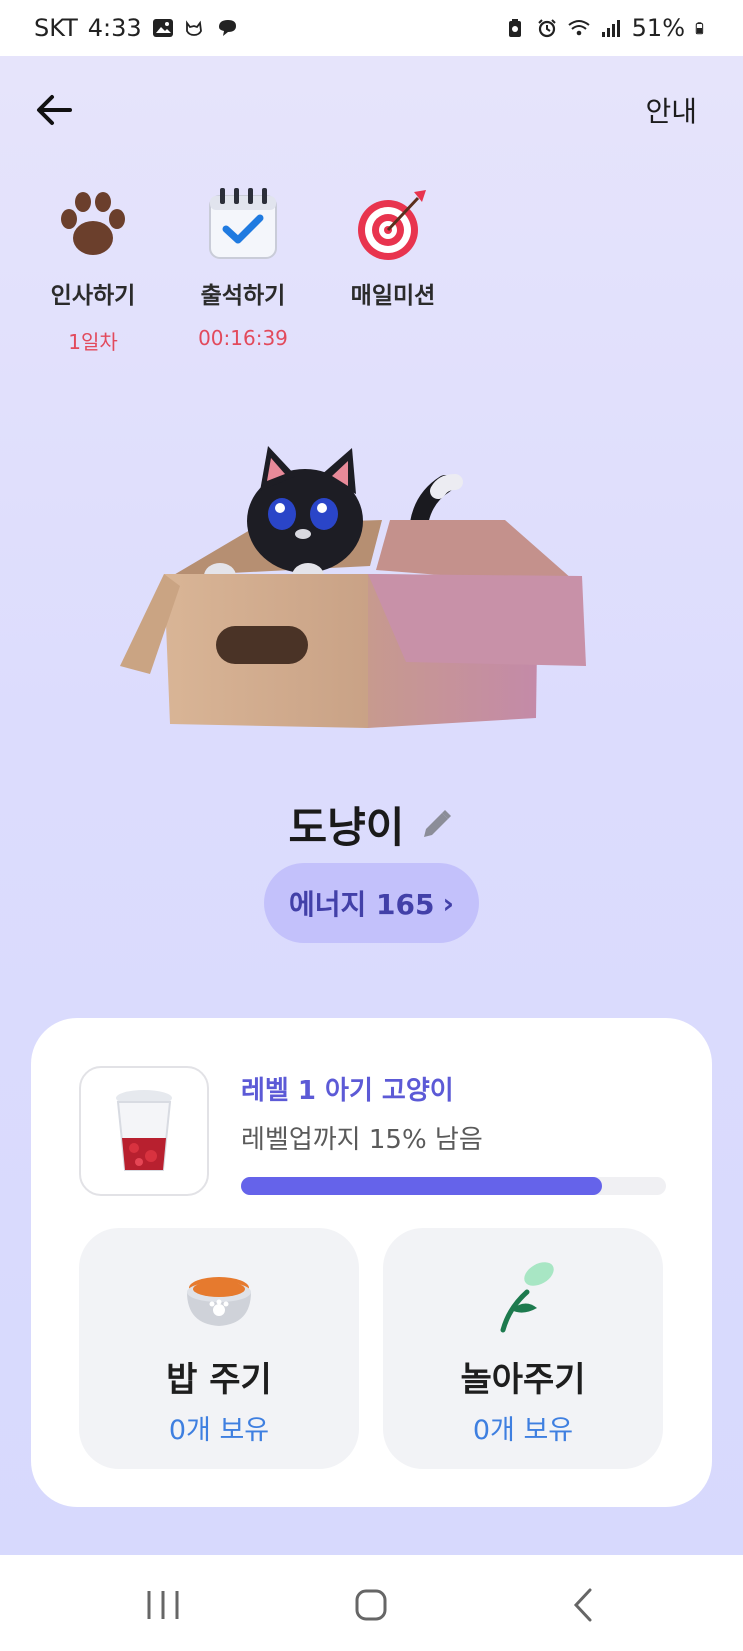  What do you see at coordinates (699, 28) in the screenshot?
I see `battery-icon` at bounding box center [699, 28].